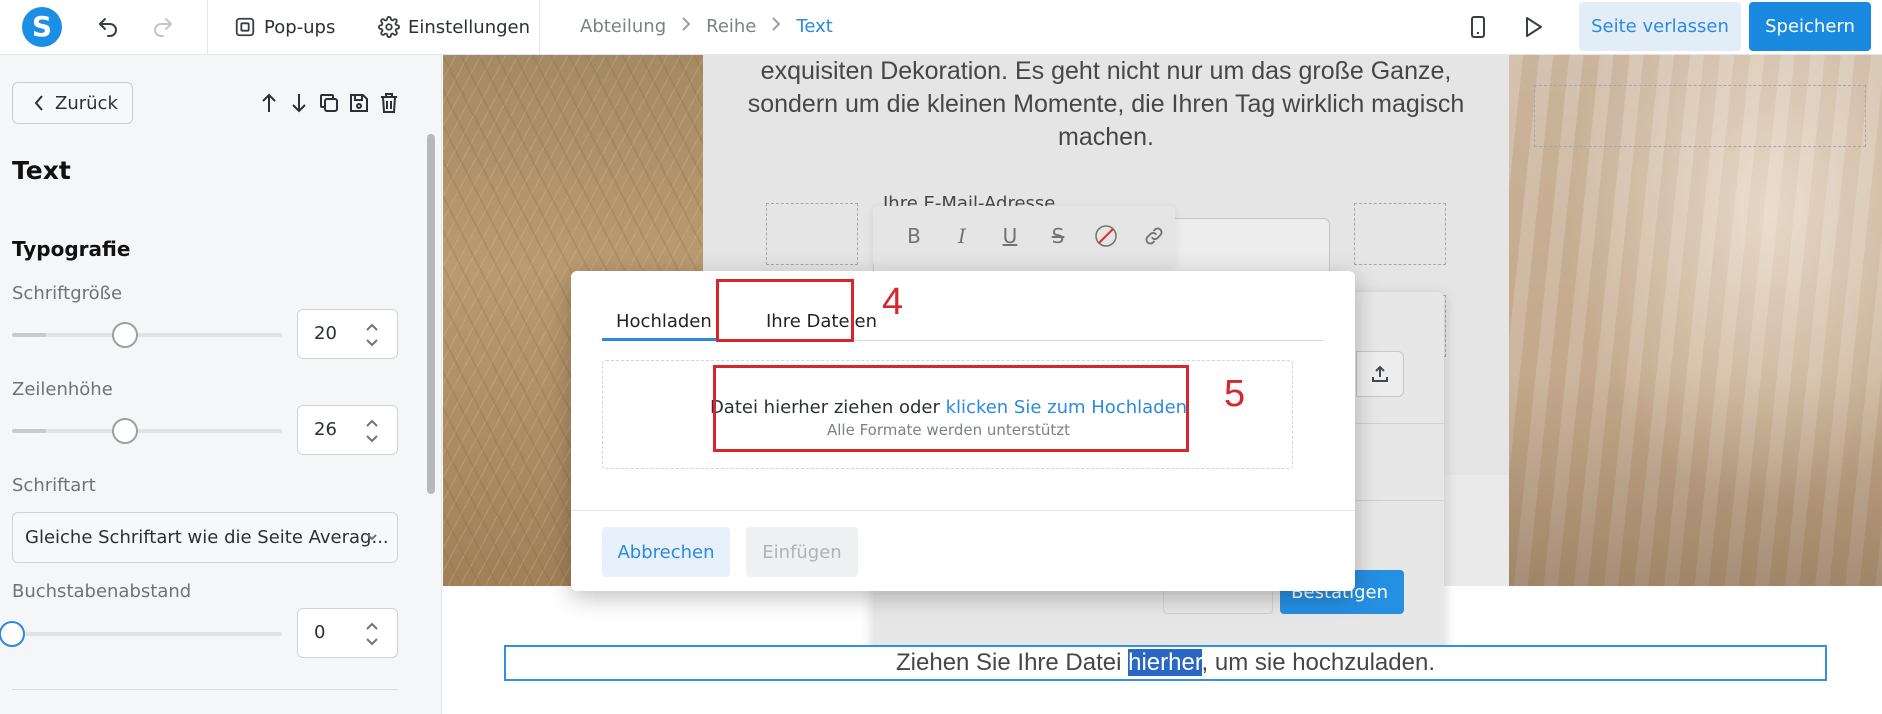  Describe the element at coordinates (659, 339) in the screenshot. I see `active-tab-indicator` at that location.